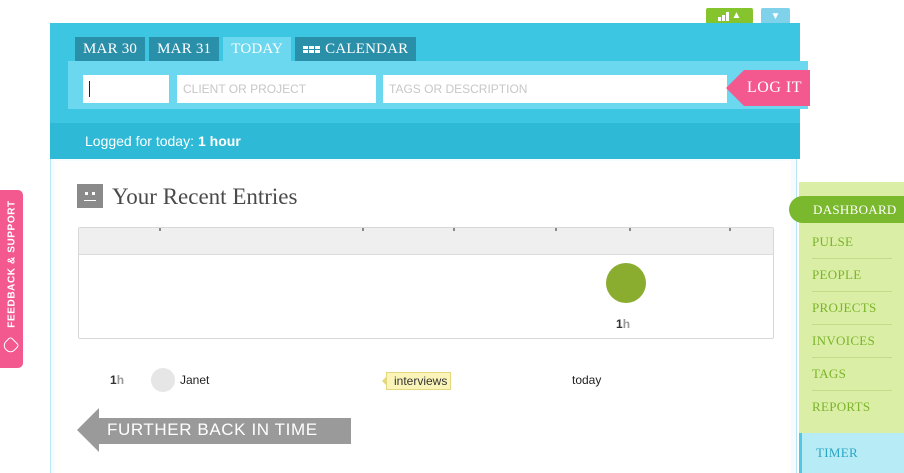 The height and width of the screenshot is (473, 904). I want to click on sidebar-item-projects: PROJECTS, so click(852, 308).